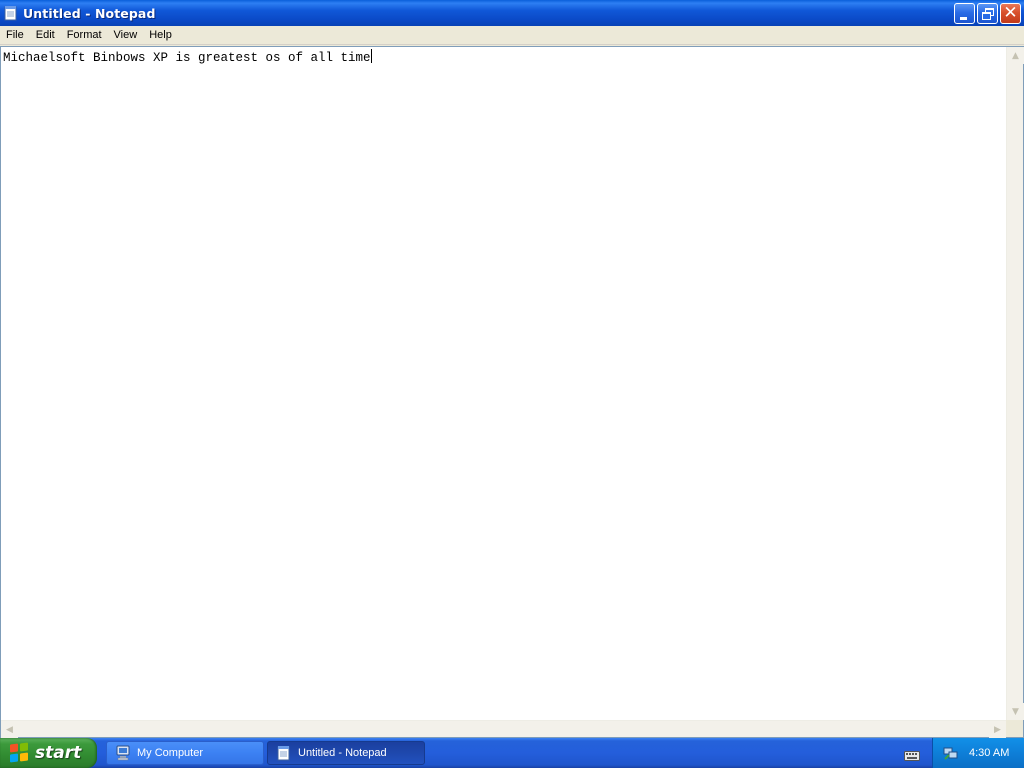  What do you see at coordinates (1014, 728) in the screenshot?
I see `size-grip` at bounding box center [1014, 728].